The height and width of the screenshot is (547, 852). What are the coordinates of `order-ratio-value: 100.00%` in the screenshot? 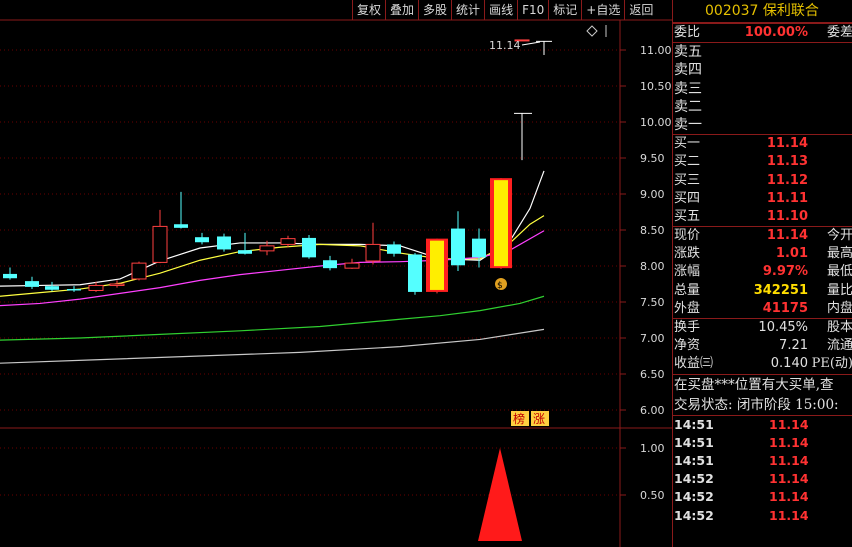 It's located at (776, 32).